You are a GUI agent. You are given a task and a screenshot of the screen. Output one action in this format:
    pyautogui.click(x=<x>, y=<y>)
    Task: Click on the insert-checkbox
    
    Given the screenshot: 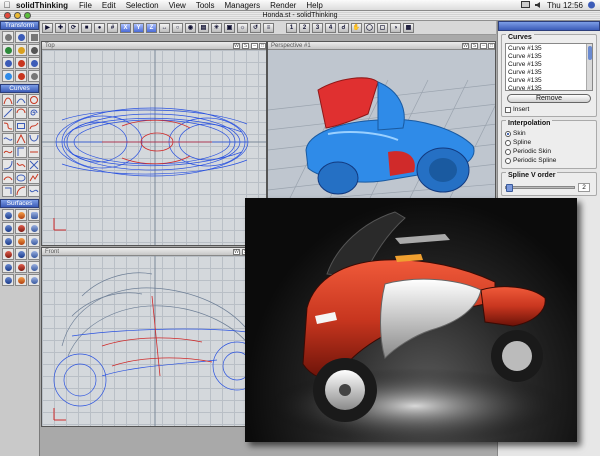 What is the action you would take?
    pyautogui.click(x=508, y=109)
    